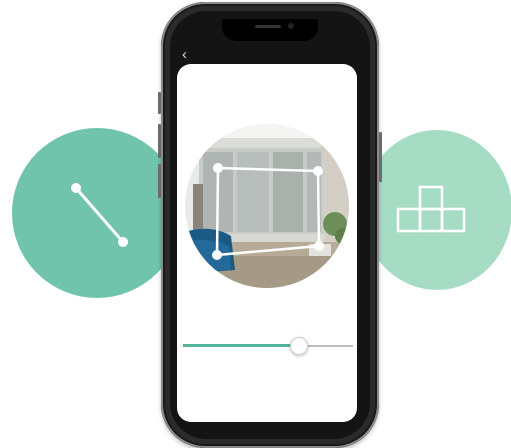  I want to click on speaker-grille, so click(268, 26).